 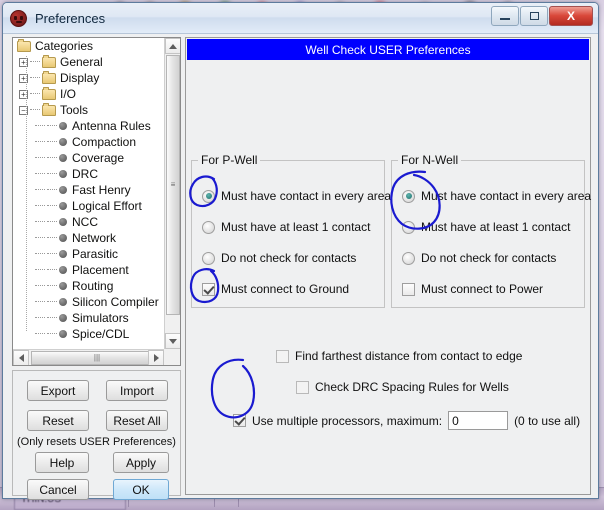 What do you see at coordinates (430, 160) in the screenshot?
I see `nwell-group-label: For N-Well` at bounding box center [430, 160].